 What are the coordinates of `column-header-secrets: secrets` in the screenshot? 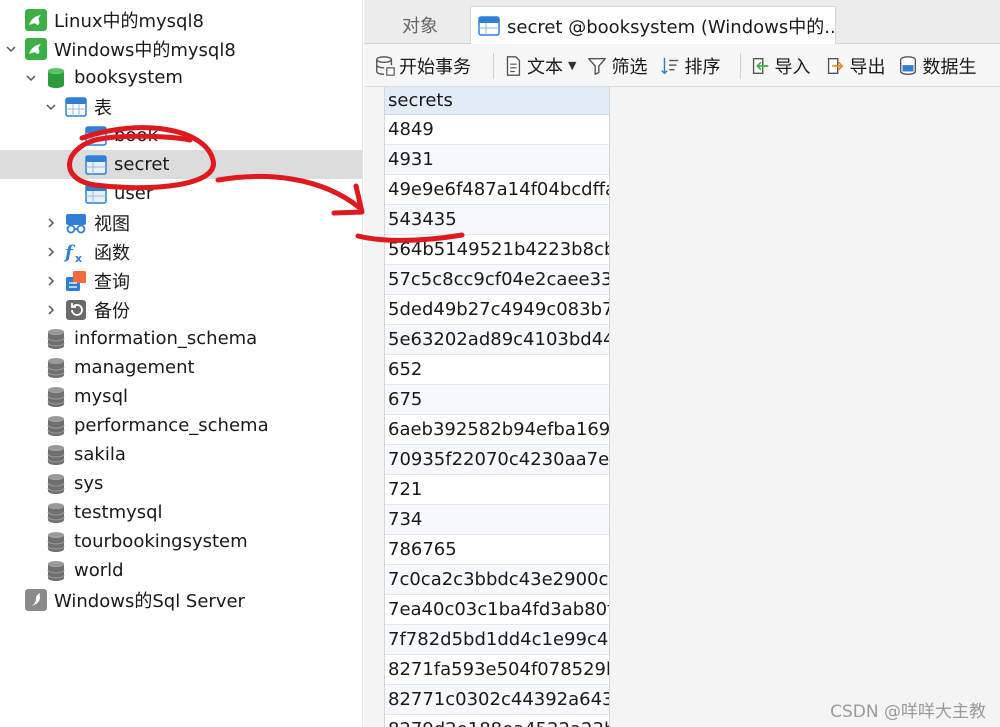 It's located at (497, 101).